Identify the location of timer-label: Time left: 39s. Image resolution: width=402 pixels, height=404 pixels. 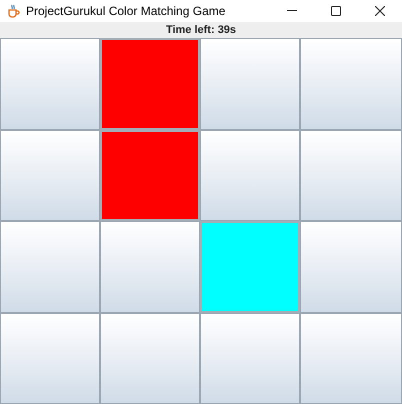
(201, 30).